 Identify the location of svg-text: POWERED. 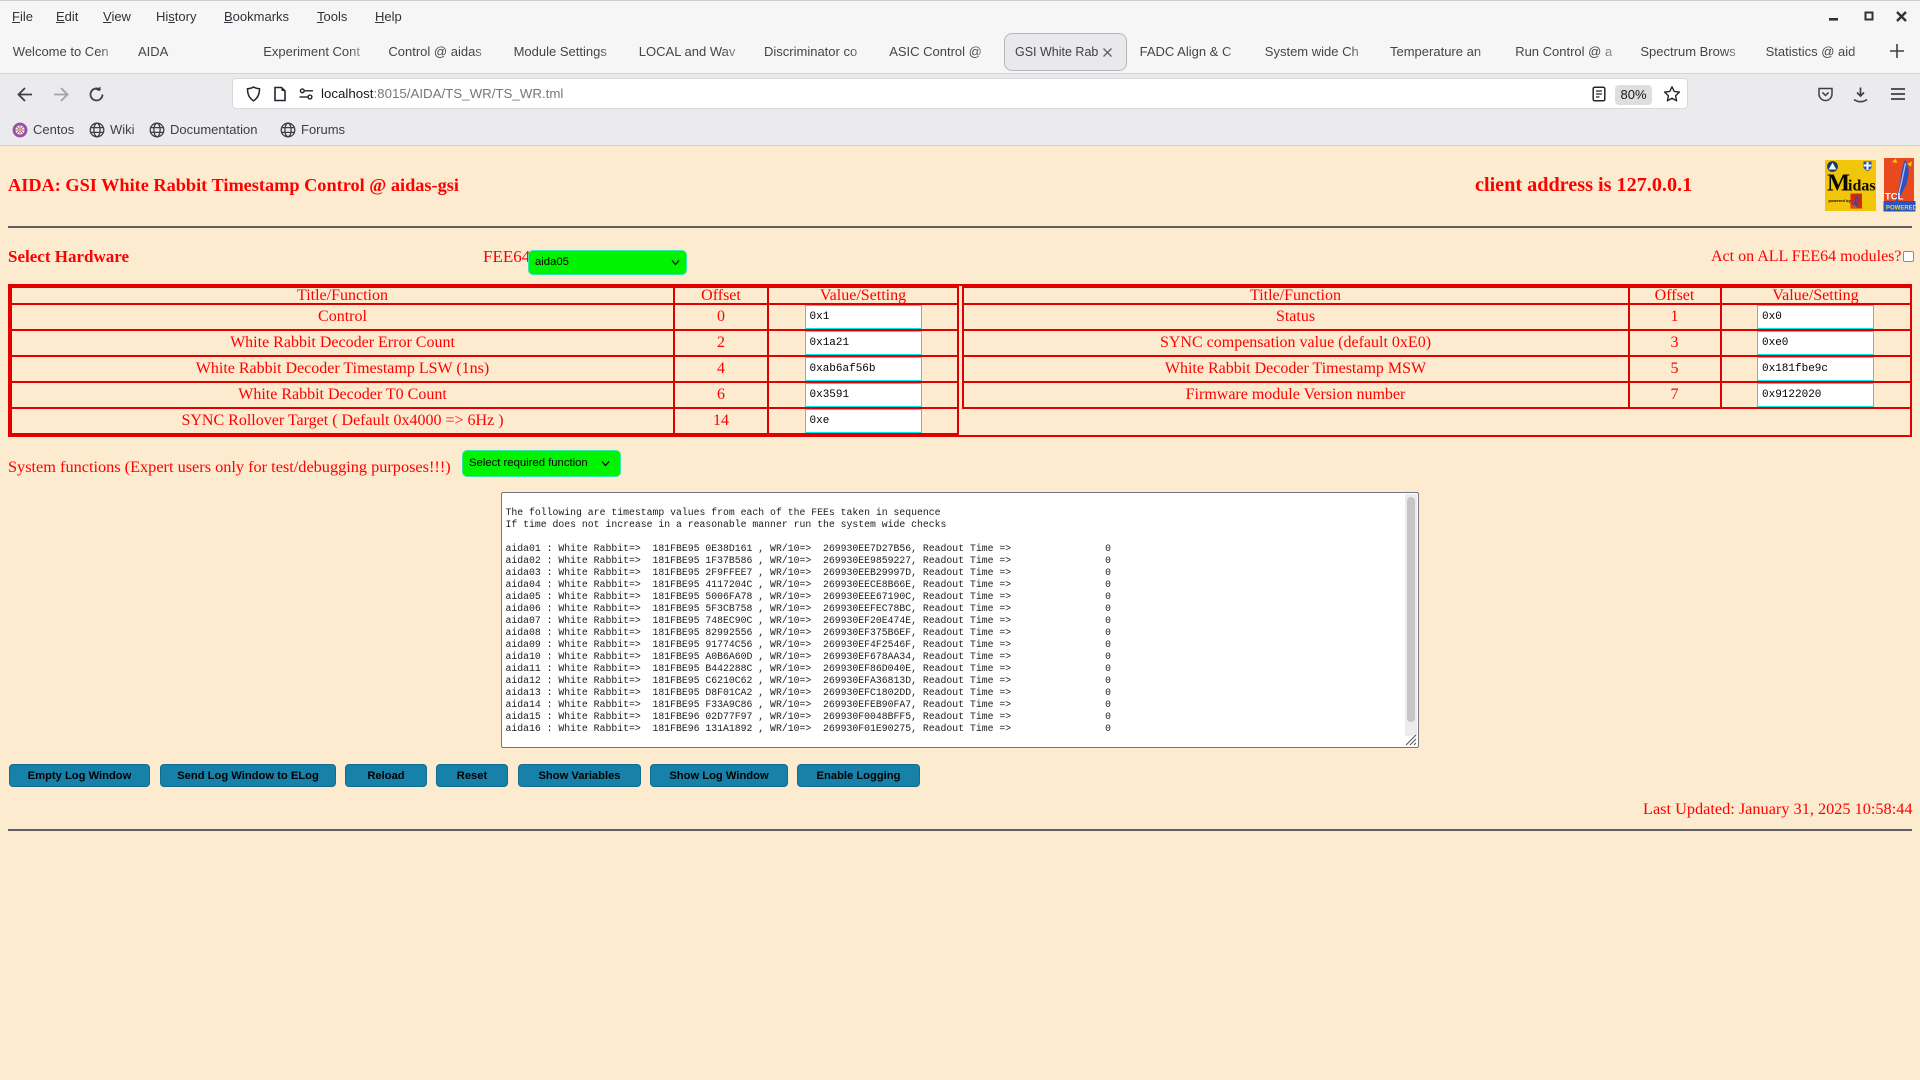
(1901, 208).